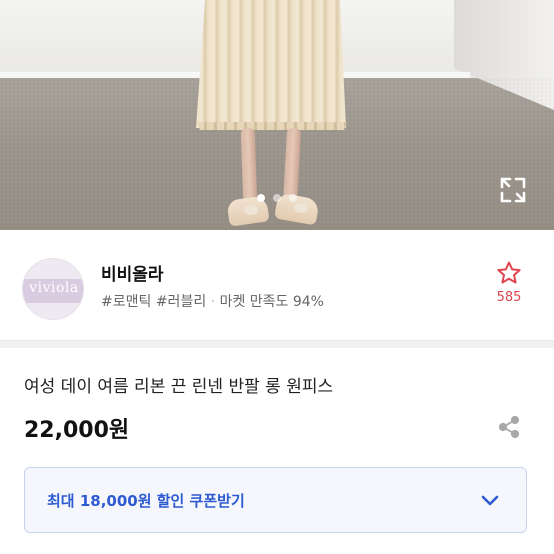 This screenshot has width=554, height=554. What do you see at coordinates (179, 387) in the screenshot?
I see `product-title: 여성 데이 여름 리본 끈 린넨 반팔 롱 원피스` at bounding box center [179, 387].